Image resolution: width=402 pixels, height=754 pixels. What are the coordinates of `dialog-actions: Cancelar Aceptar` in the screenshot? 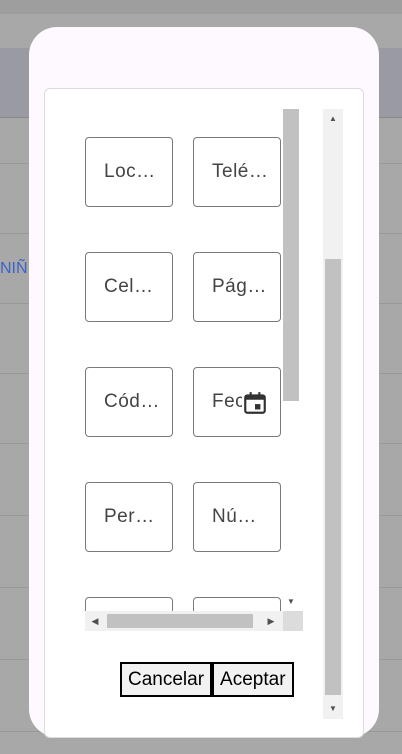 It's located at (207, 679).